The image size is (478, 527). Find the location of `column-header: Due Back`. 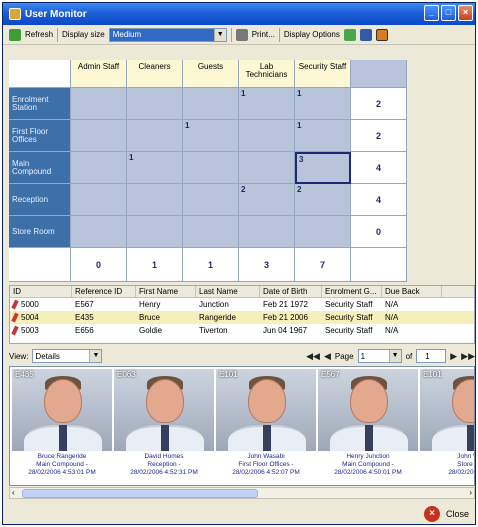

column-header: Due Back is located at coordinates (412, 291).